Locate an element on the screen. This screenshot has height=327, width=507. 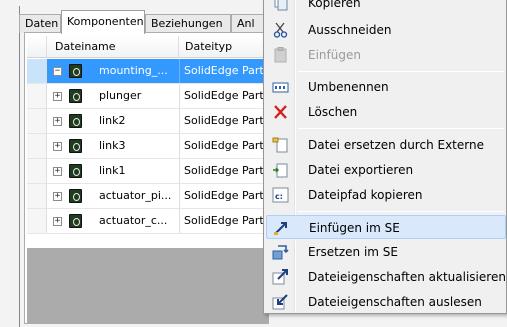
column-header-dateiname: Dateiname is located at coordinates (113, 47).